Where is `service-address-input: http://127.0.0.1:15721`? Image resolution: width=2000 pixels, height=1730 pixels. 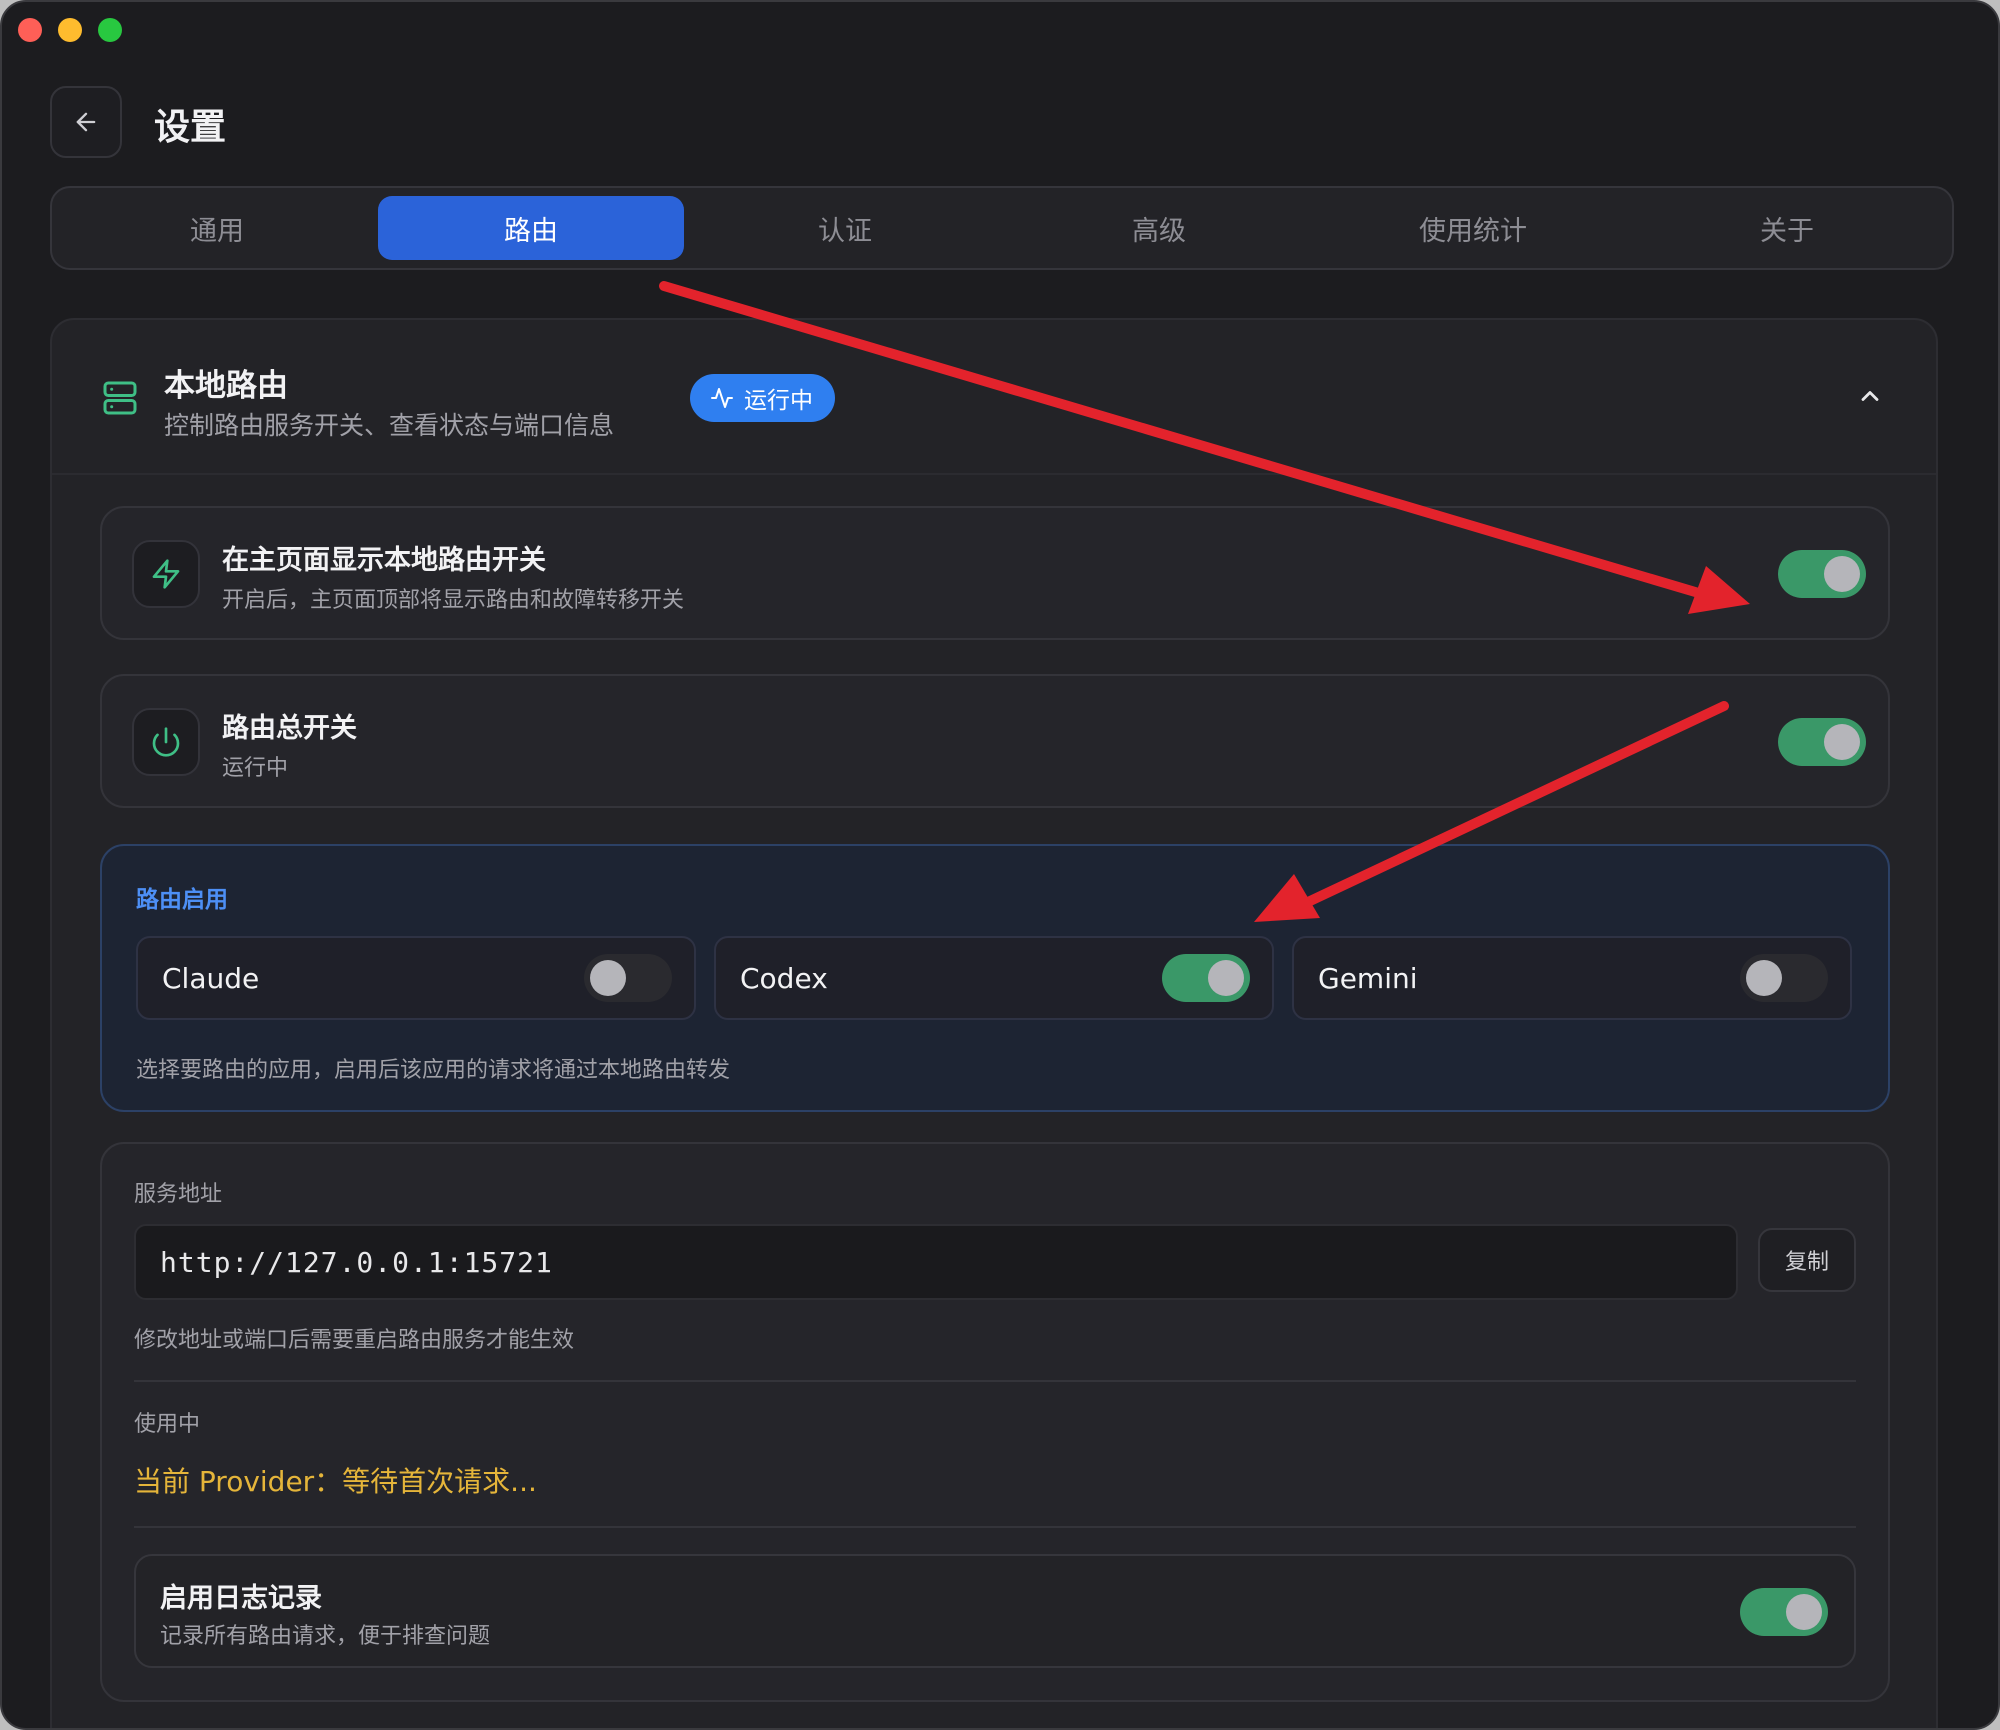
service-address-input: http://127.0.0.1:15721 is located at coordinates (936, 1262).